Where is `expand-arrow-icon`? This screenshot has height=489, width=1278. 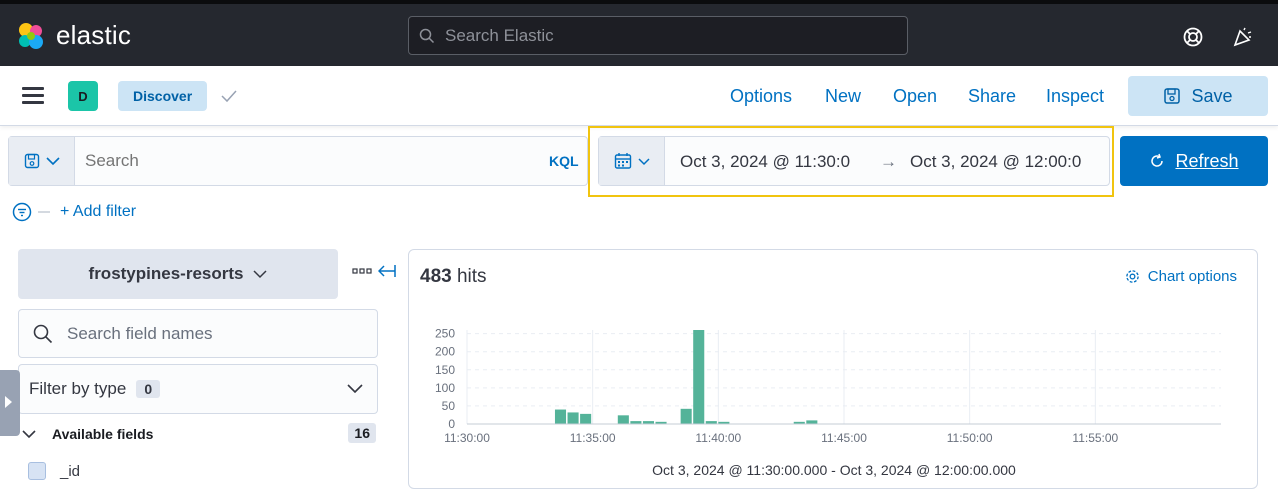
expand-arrow-icon is located at coordinates (8, 402).